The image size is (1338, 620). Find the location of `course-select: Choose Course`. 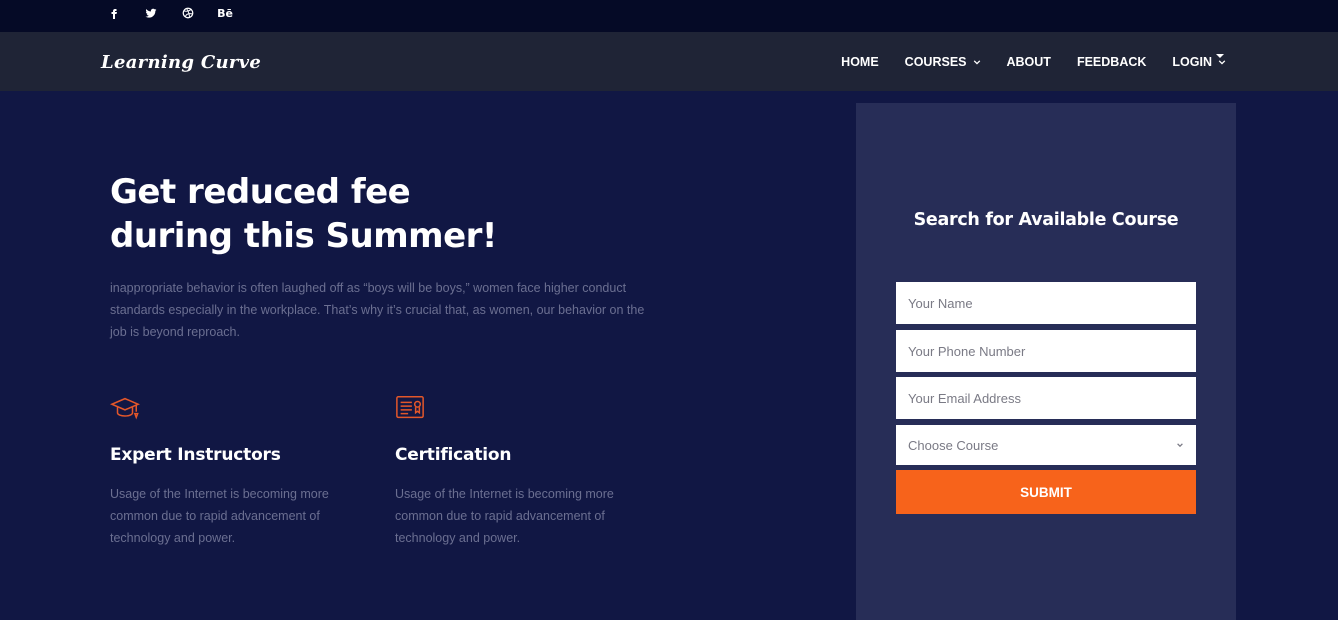

course-select: Choose Course is located at coordinates (1046, 445).